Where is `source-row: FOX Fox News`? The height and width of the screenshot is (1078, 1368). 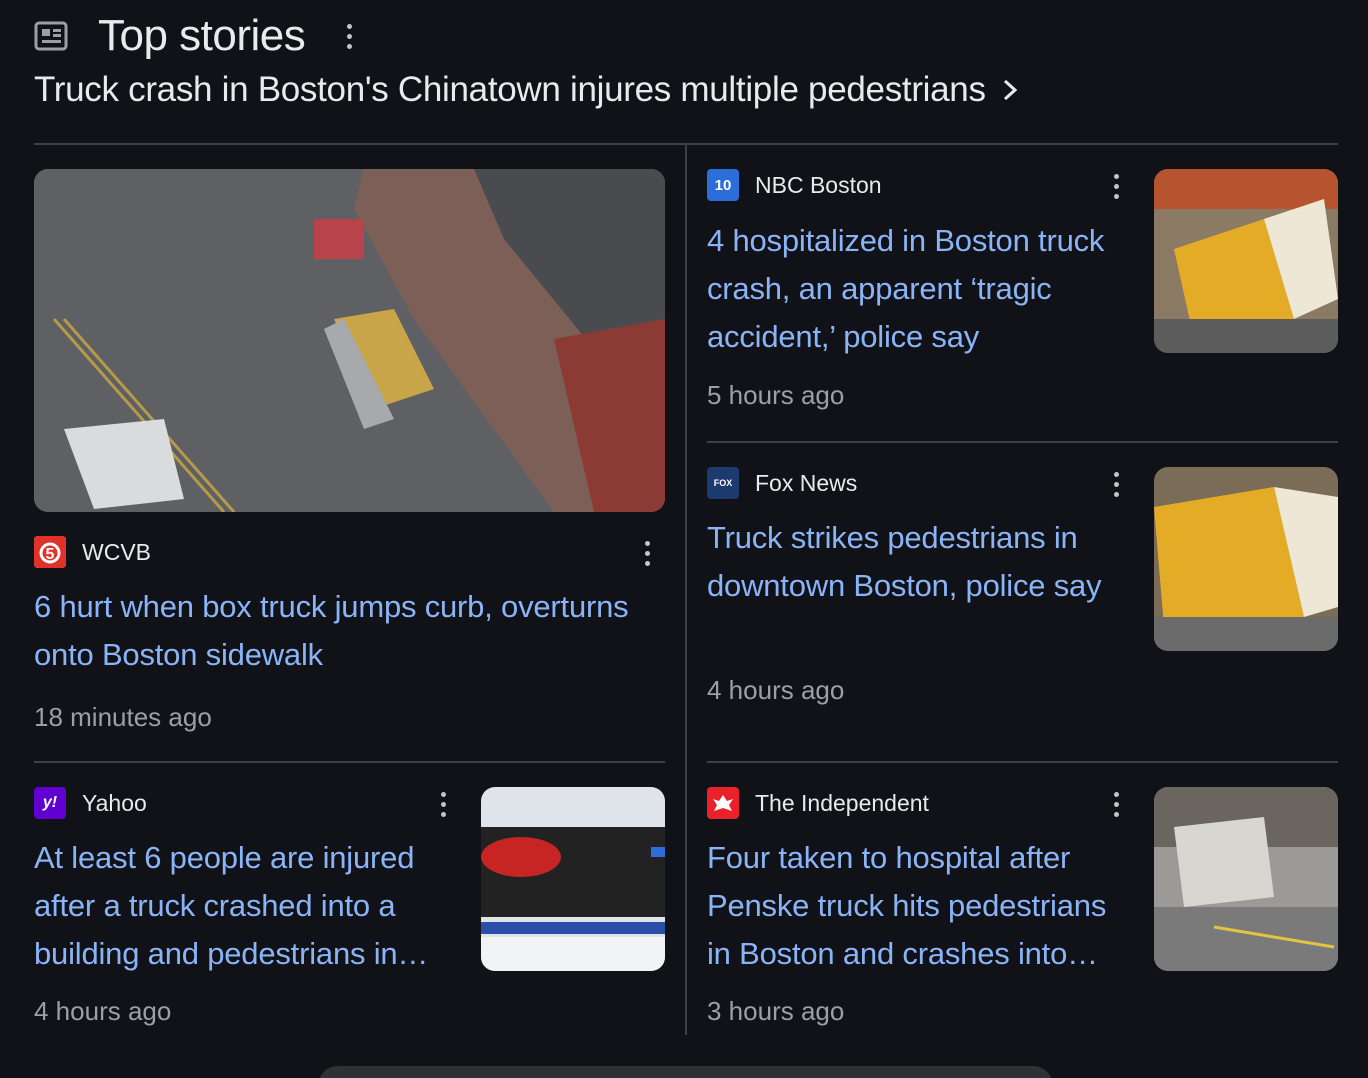 source-row: FOX Fox News is located at coordinates (922, 483).